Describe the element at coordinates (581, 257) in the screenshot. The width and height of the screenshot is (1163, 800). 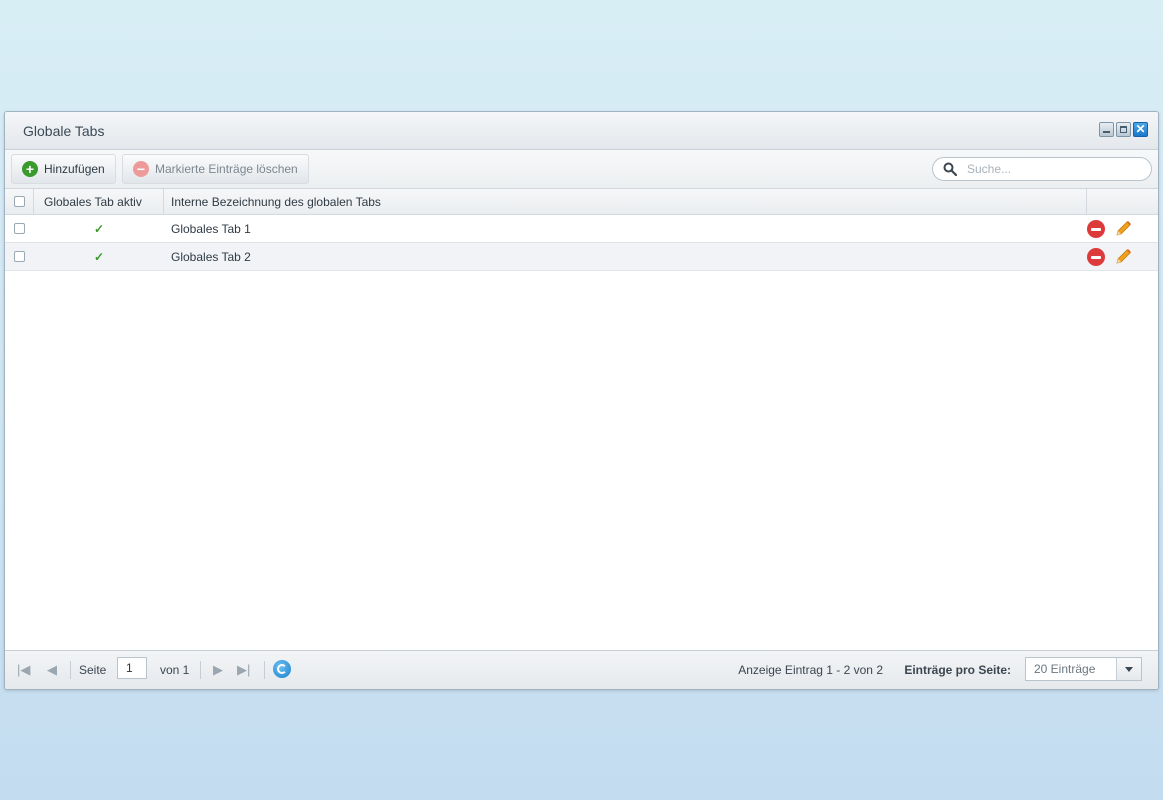
I see `table-row: ✓ Globales Tab 2` at that location.